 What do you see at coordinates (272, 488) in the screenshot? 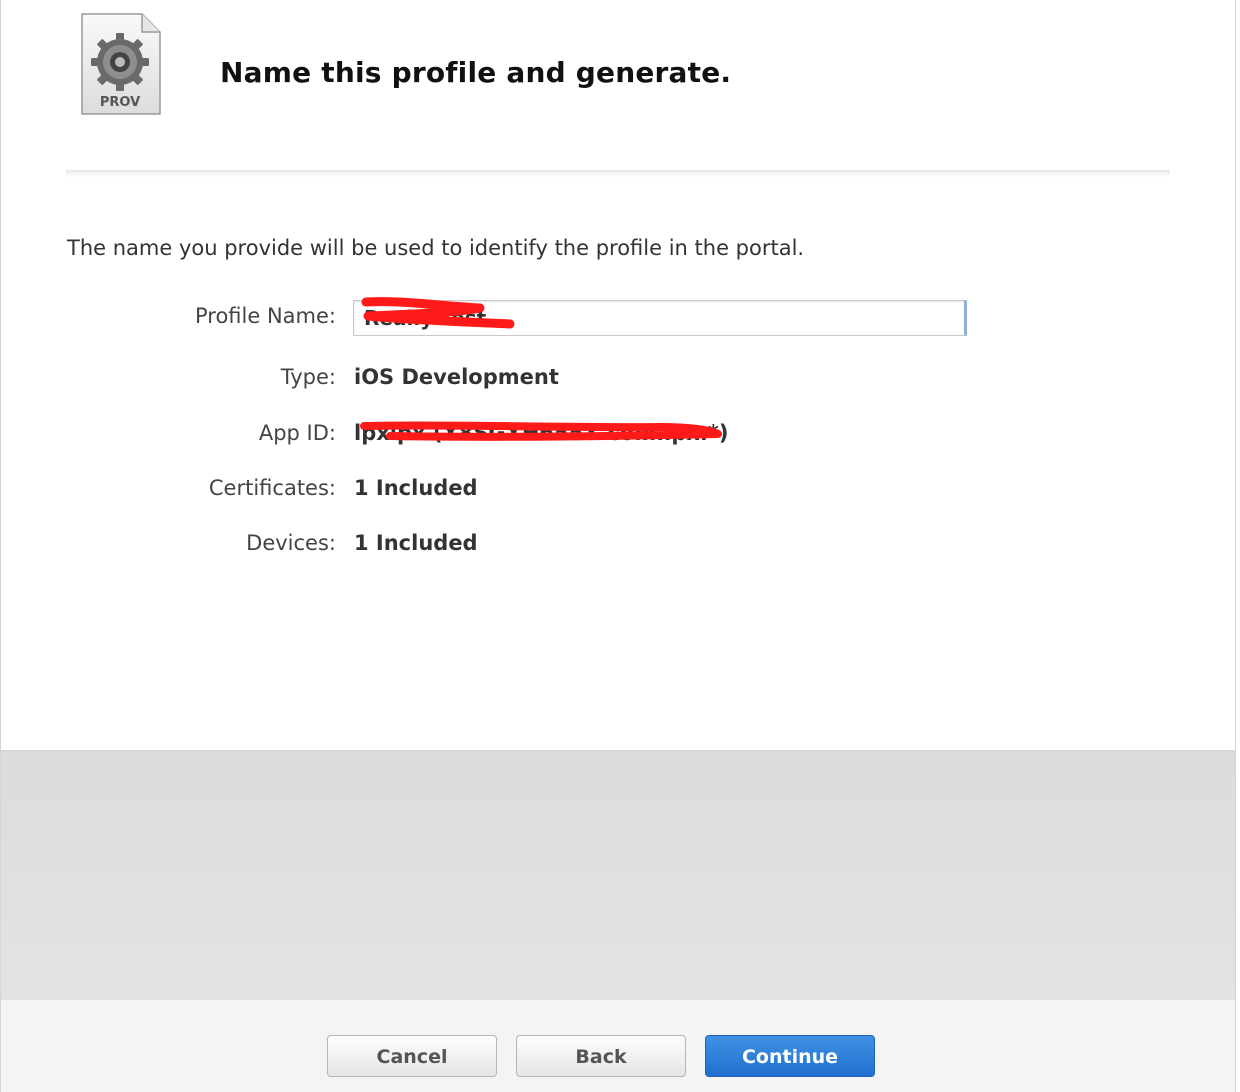
I see `certificates-label: Certificates:` at bounding box center [272, 488].